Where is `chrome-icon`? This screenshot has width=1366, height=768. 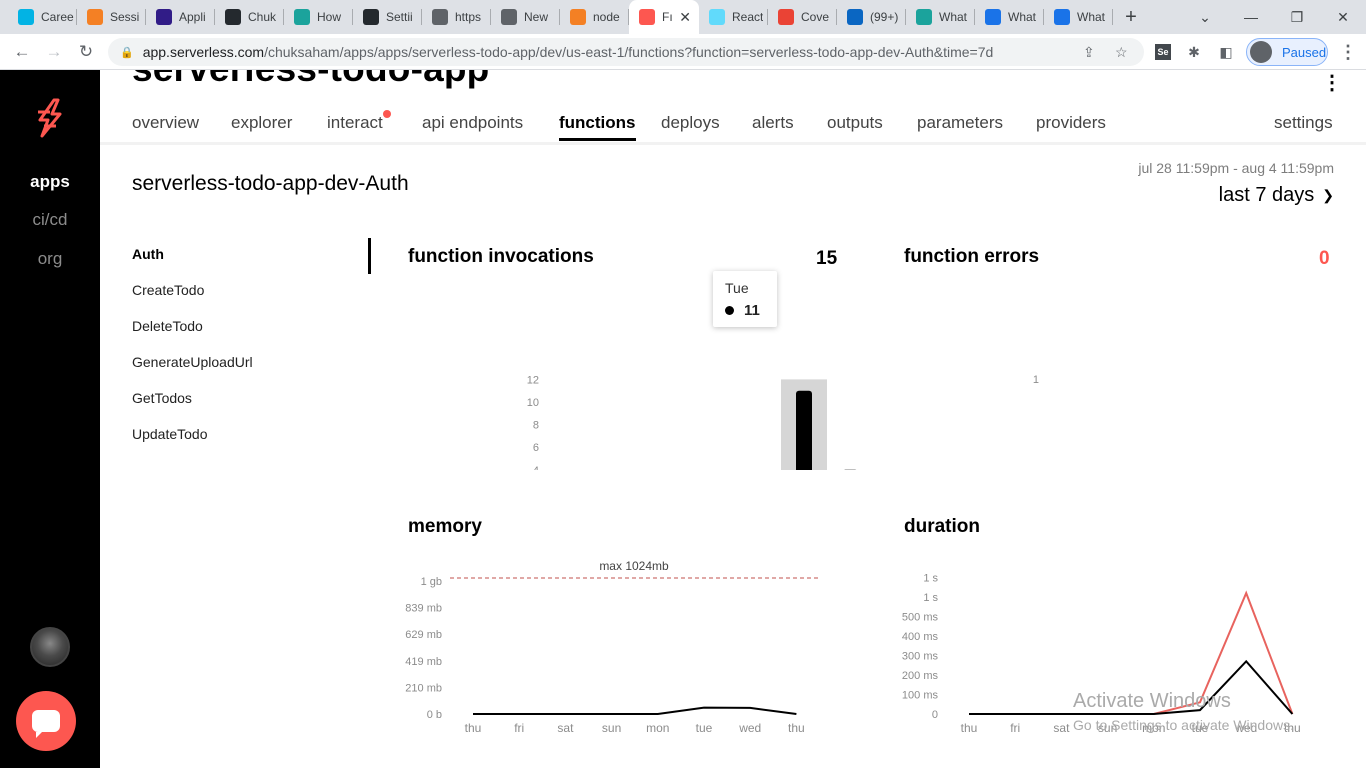 chrome-icon is located at coordinates (509, 17).